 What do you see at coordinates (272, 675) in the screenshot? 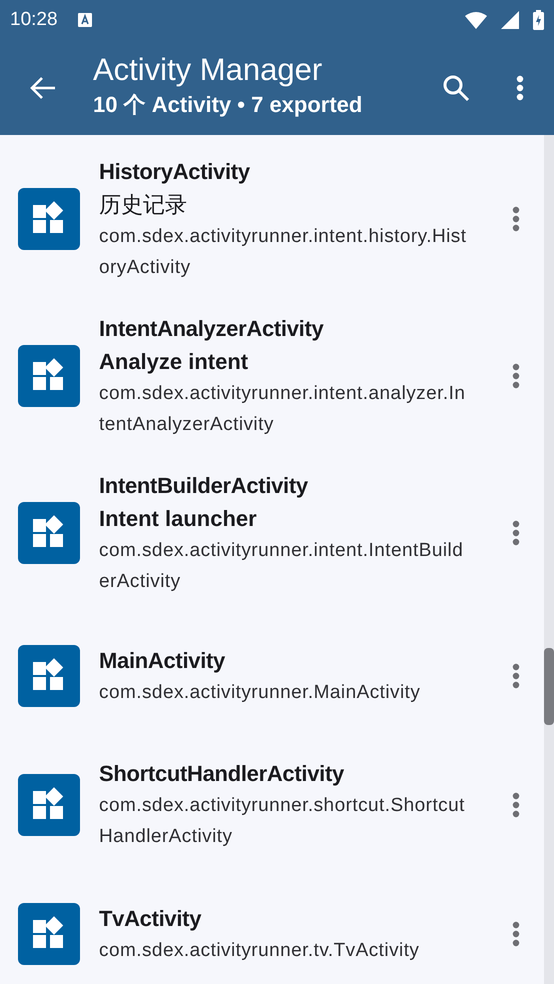
I see `activity-row: MainActivity com.sdex.activityrunner.MainActivity` at bounding box center [272, 675].